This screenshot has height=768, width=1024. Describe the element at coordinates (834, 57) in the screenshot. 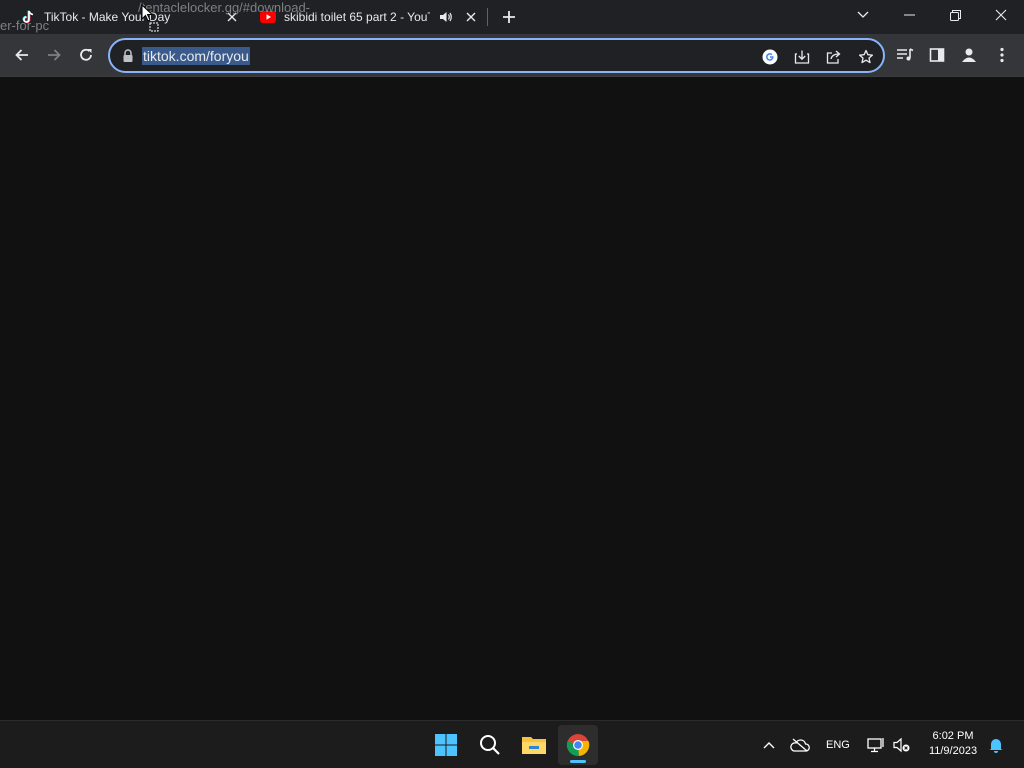

I see `share-icon` at that location.